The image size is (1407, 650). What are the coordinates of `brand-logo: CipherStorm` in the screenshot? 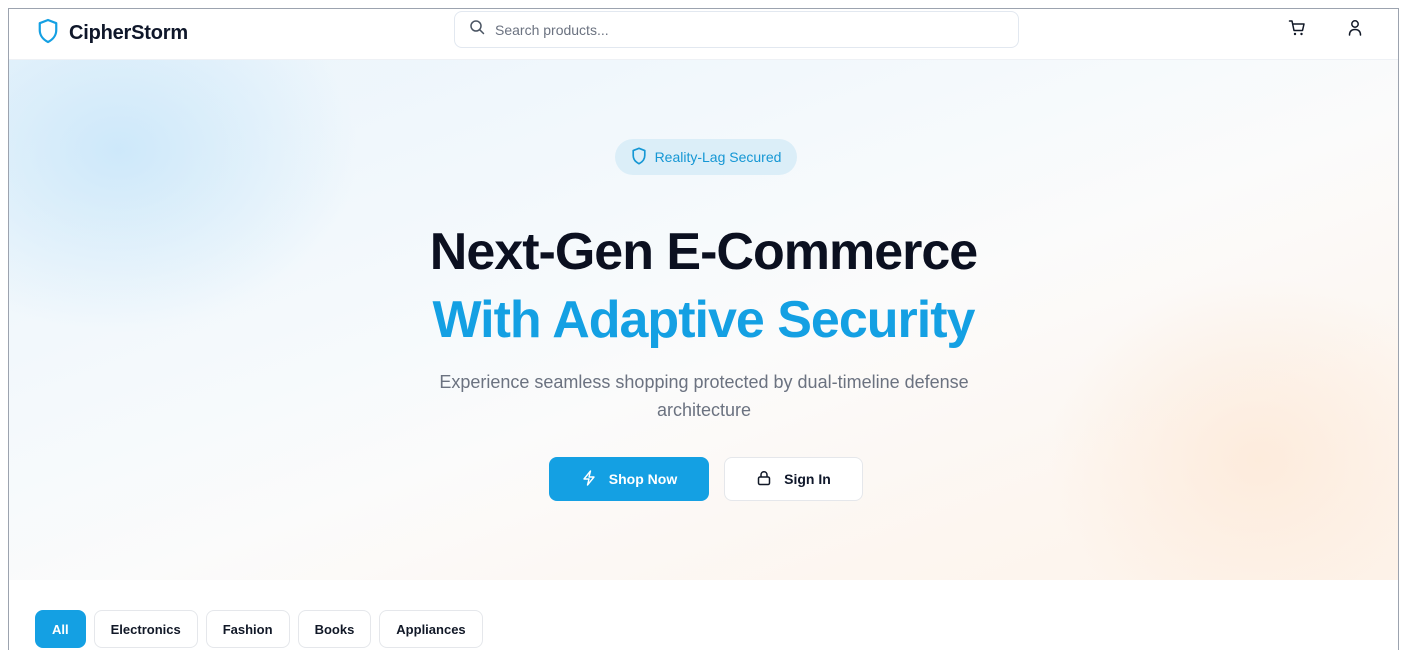 It's located at (112, 33).